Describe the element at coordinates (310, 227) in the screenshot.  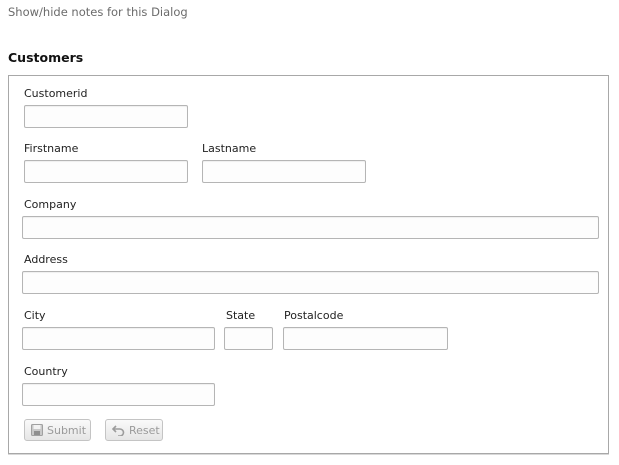
I see `company-input` at that location.